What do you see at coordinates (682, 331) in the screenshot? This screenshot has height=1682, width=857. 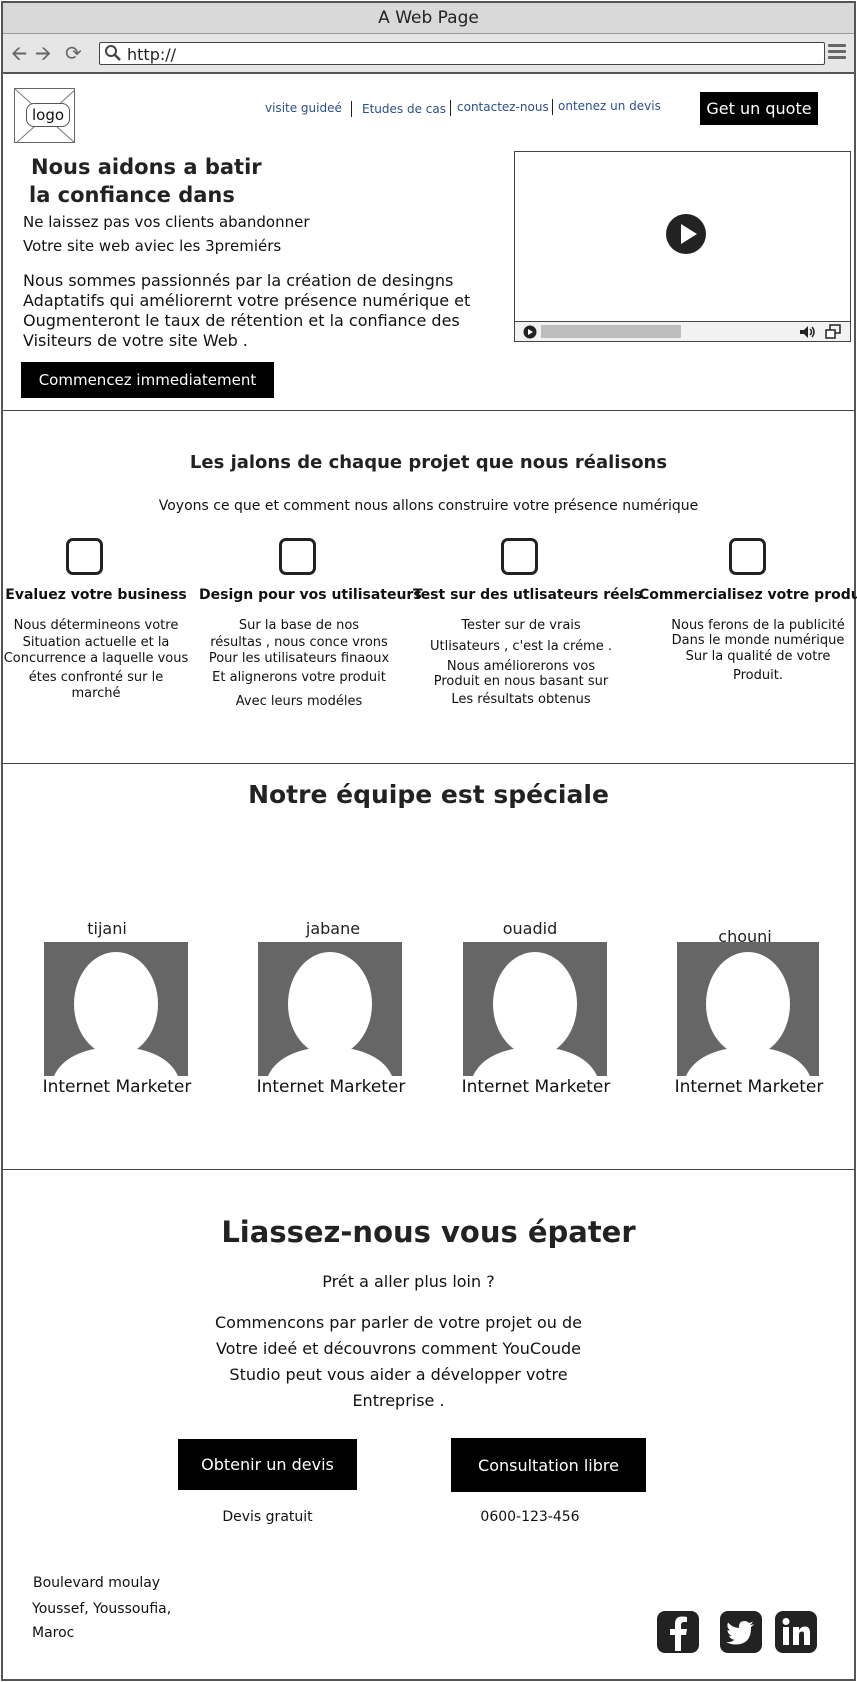 I see `video-controls` at bounding box center [682, 331].